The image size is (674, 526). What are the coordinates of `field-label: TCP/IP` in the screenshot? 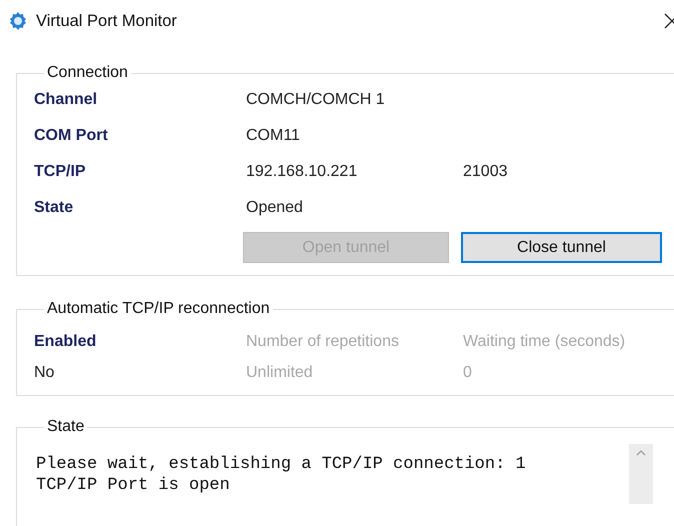 It's located at (60, 172).